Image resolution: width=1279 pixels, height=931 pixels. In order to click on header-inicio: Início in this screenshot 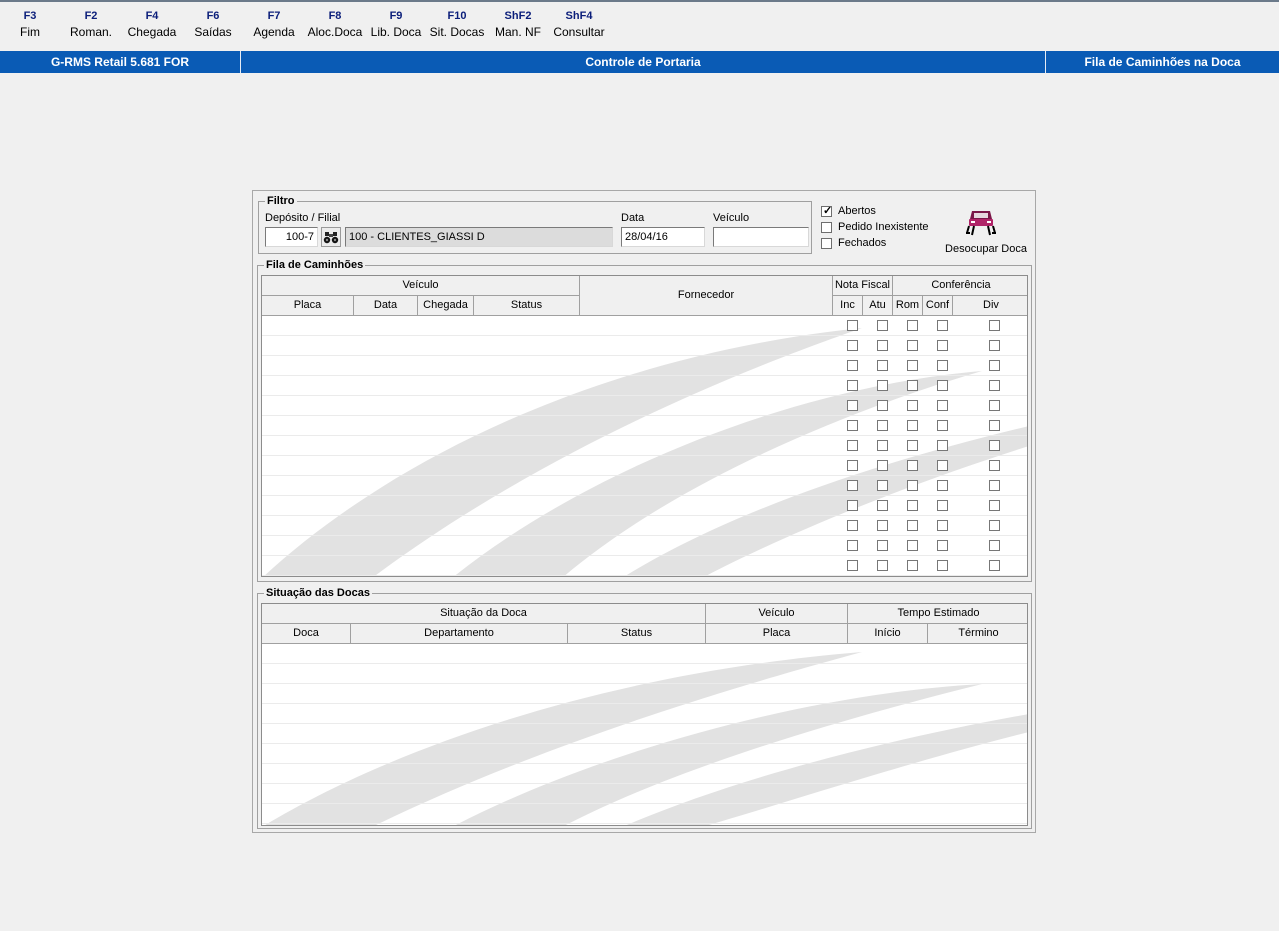, I will do `click(888, 634)`.